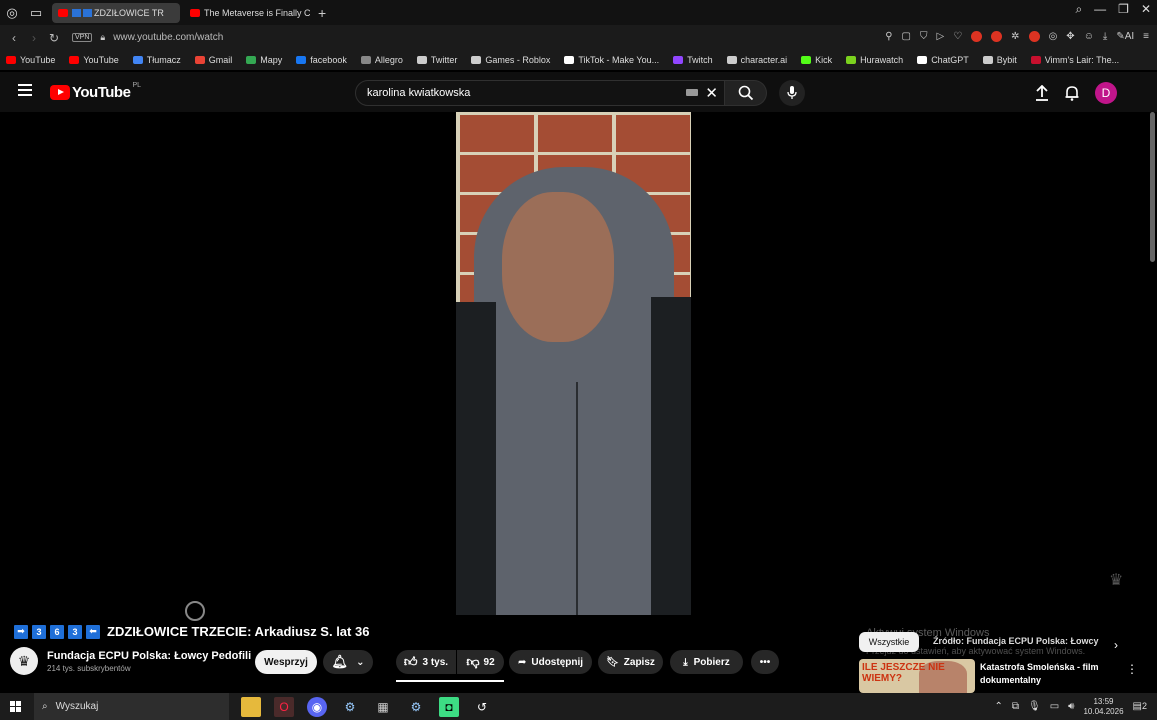  Describe the element at coordinates (257, 12) in the screenshot. I see `tab-label: The Metaverse is Finally C` at that location.